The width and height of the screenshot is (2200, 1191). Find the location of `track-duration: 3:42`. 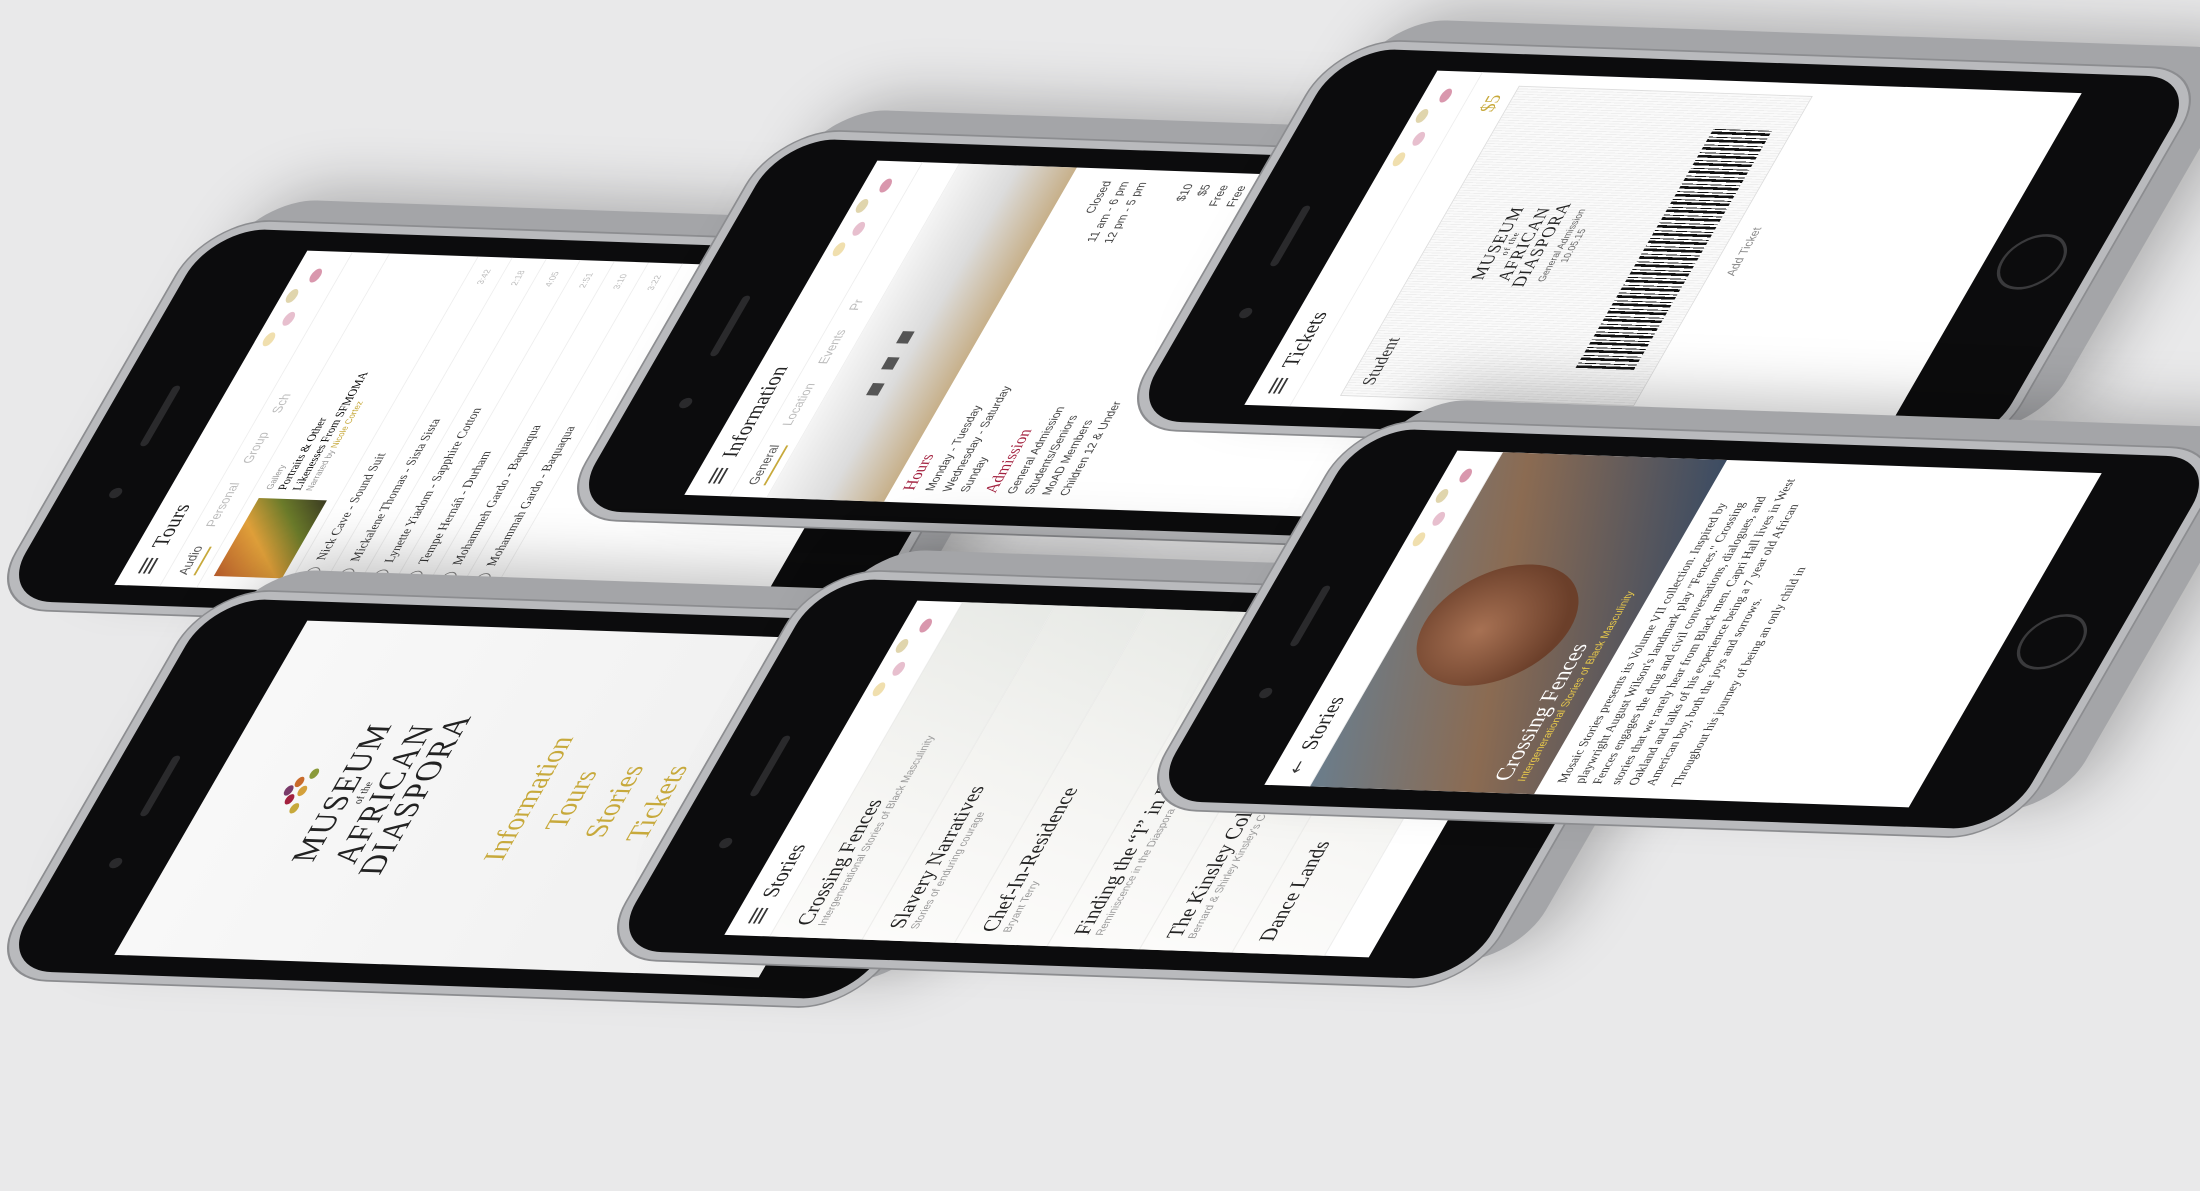

track-duration: 3:42 is located at coordinates (484, 277).